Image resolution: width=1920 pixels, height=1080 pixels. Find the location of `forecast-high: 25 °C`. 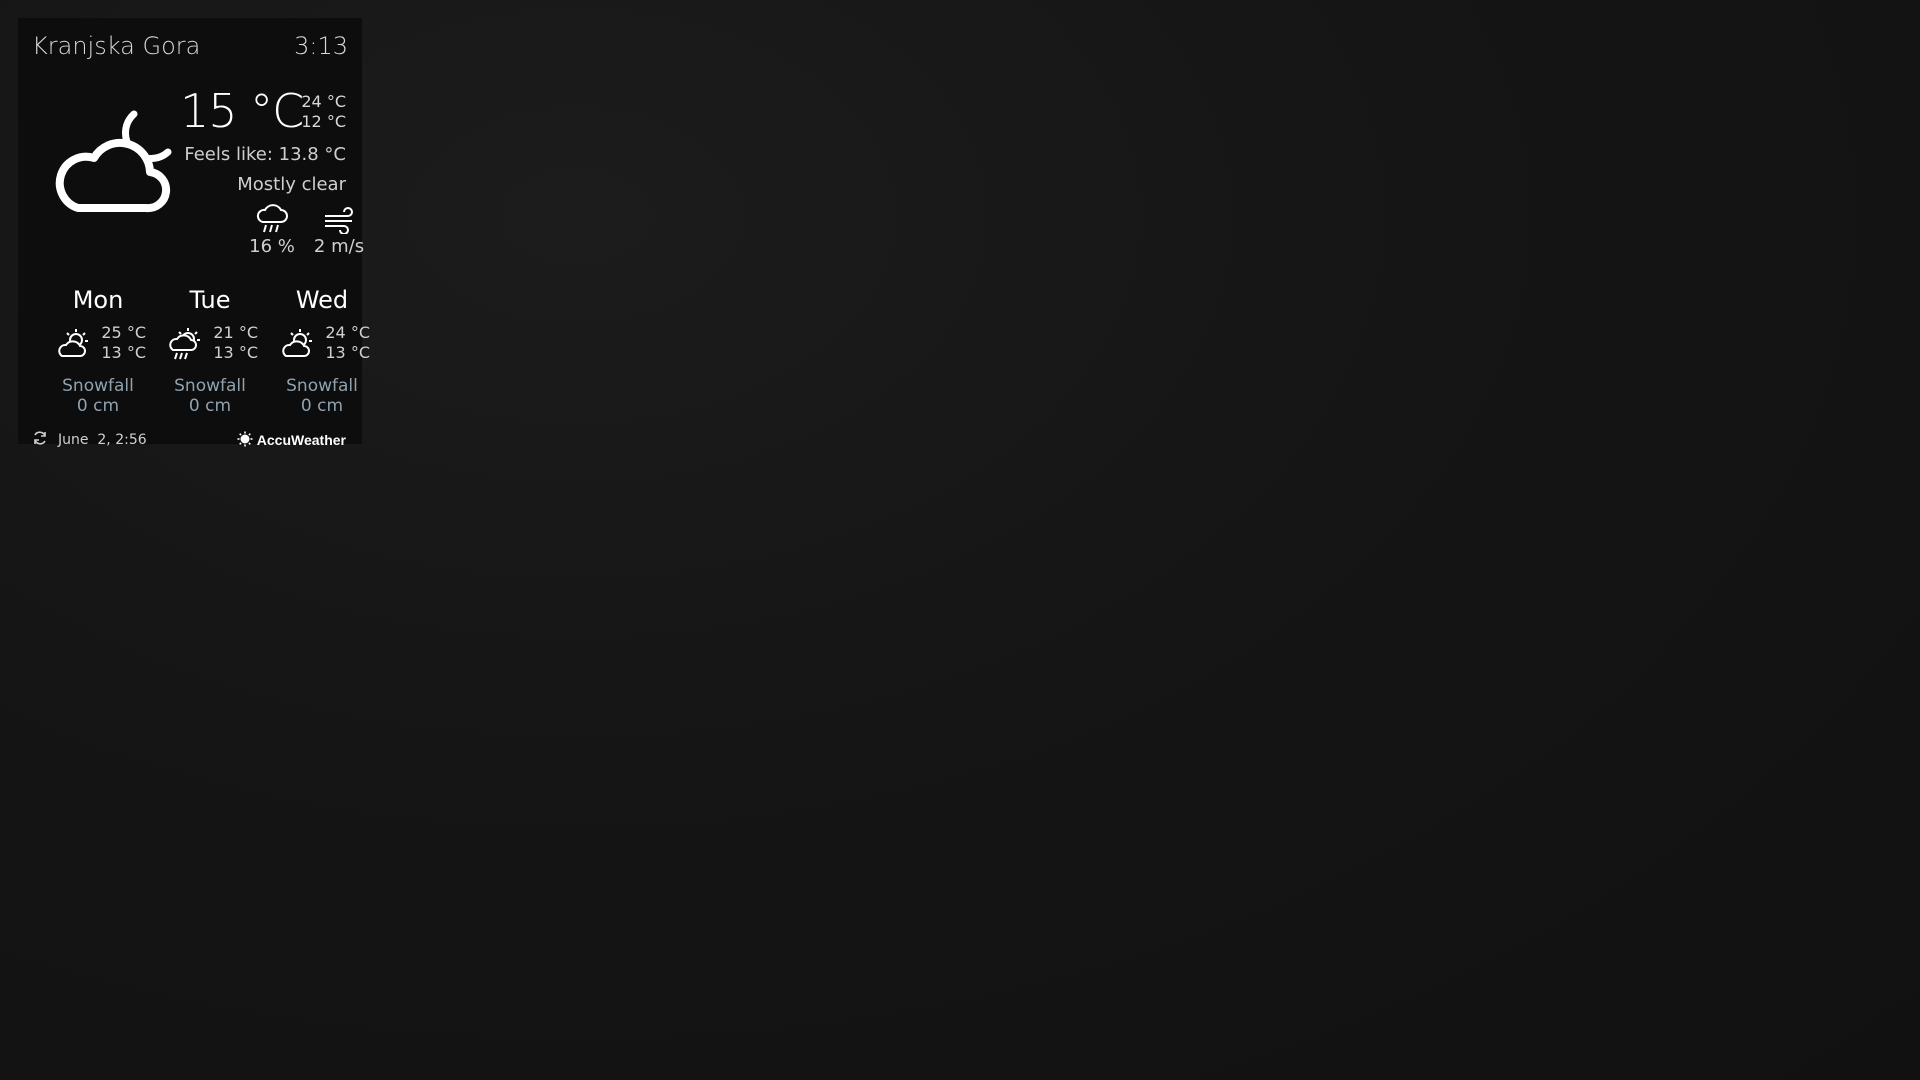

forecast-high: 25 °C is located at coordinates (123, 332).